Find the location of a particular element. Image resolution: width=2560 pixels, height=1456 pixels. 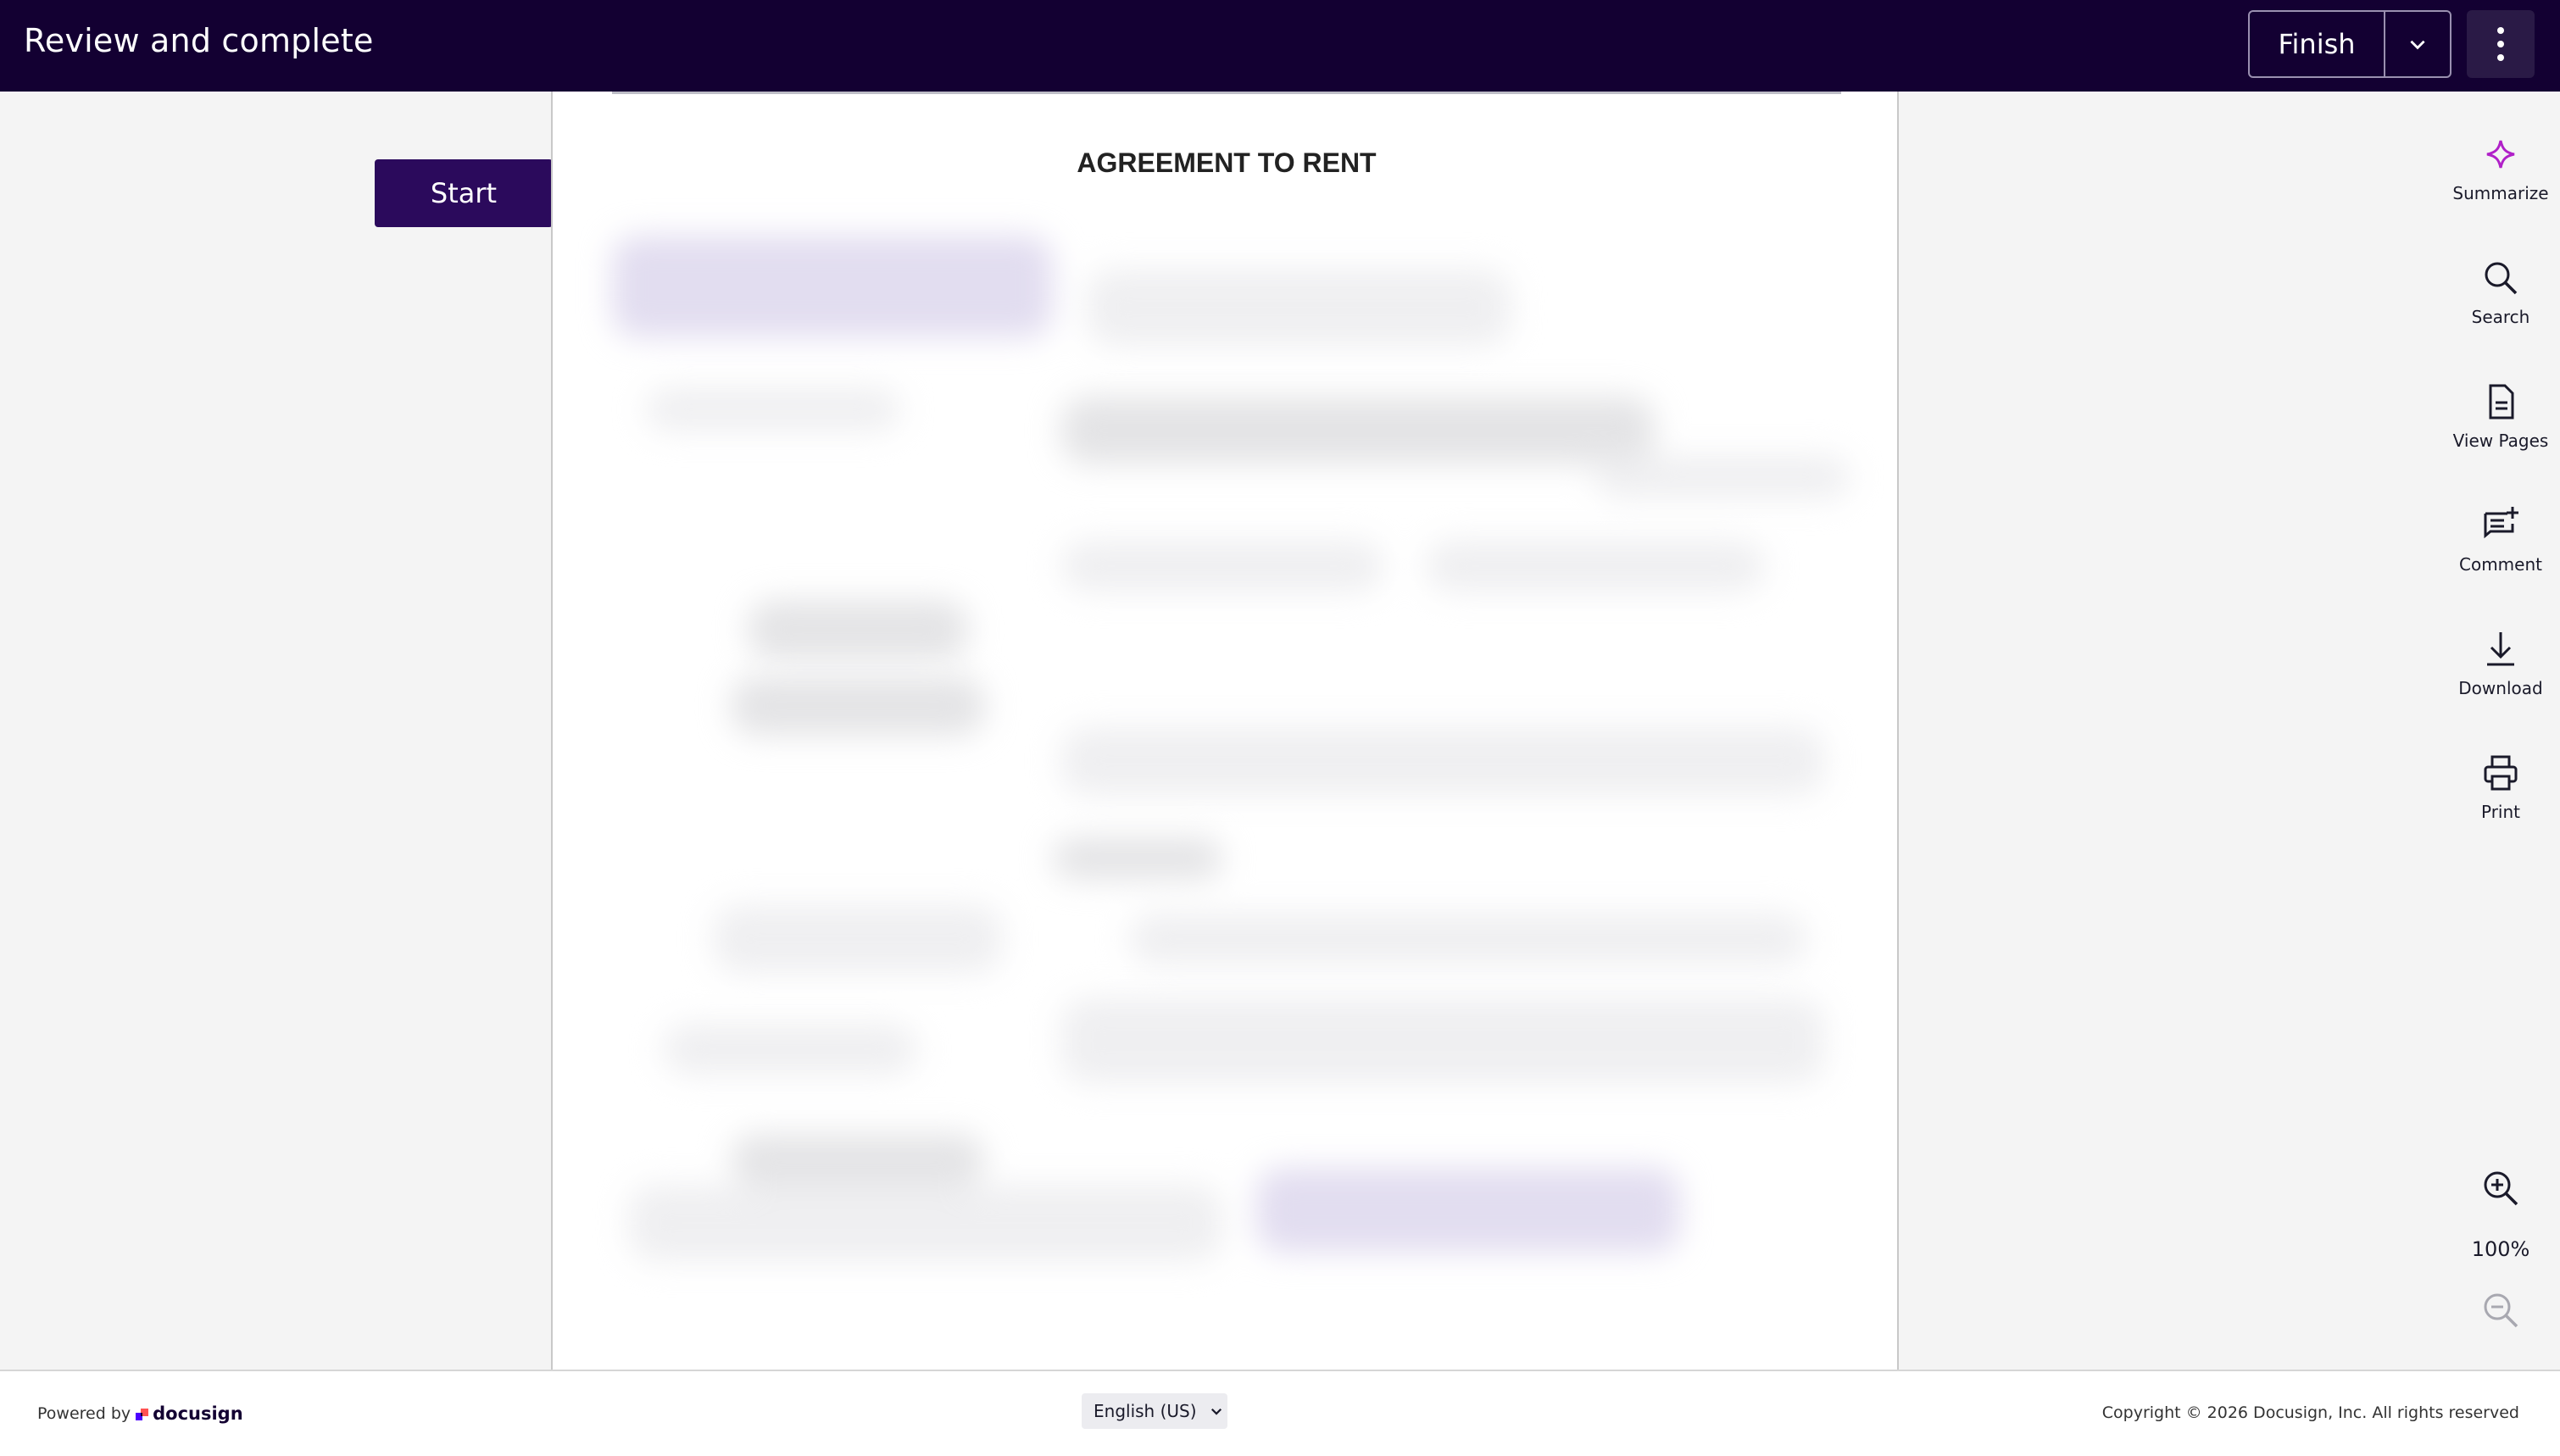

language-label: English (US) is located at coordinates (1145, 1411).